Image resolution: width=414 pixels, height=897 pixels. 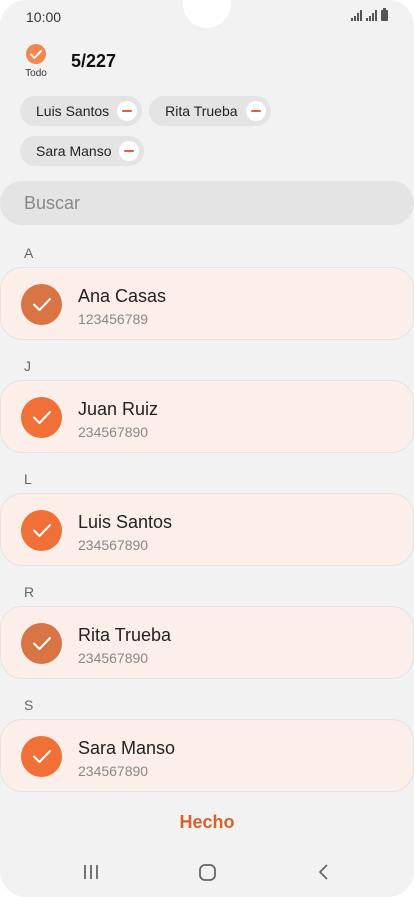 I want to click on status-icons, so click(x=369, y=14).